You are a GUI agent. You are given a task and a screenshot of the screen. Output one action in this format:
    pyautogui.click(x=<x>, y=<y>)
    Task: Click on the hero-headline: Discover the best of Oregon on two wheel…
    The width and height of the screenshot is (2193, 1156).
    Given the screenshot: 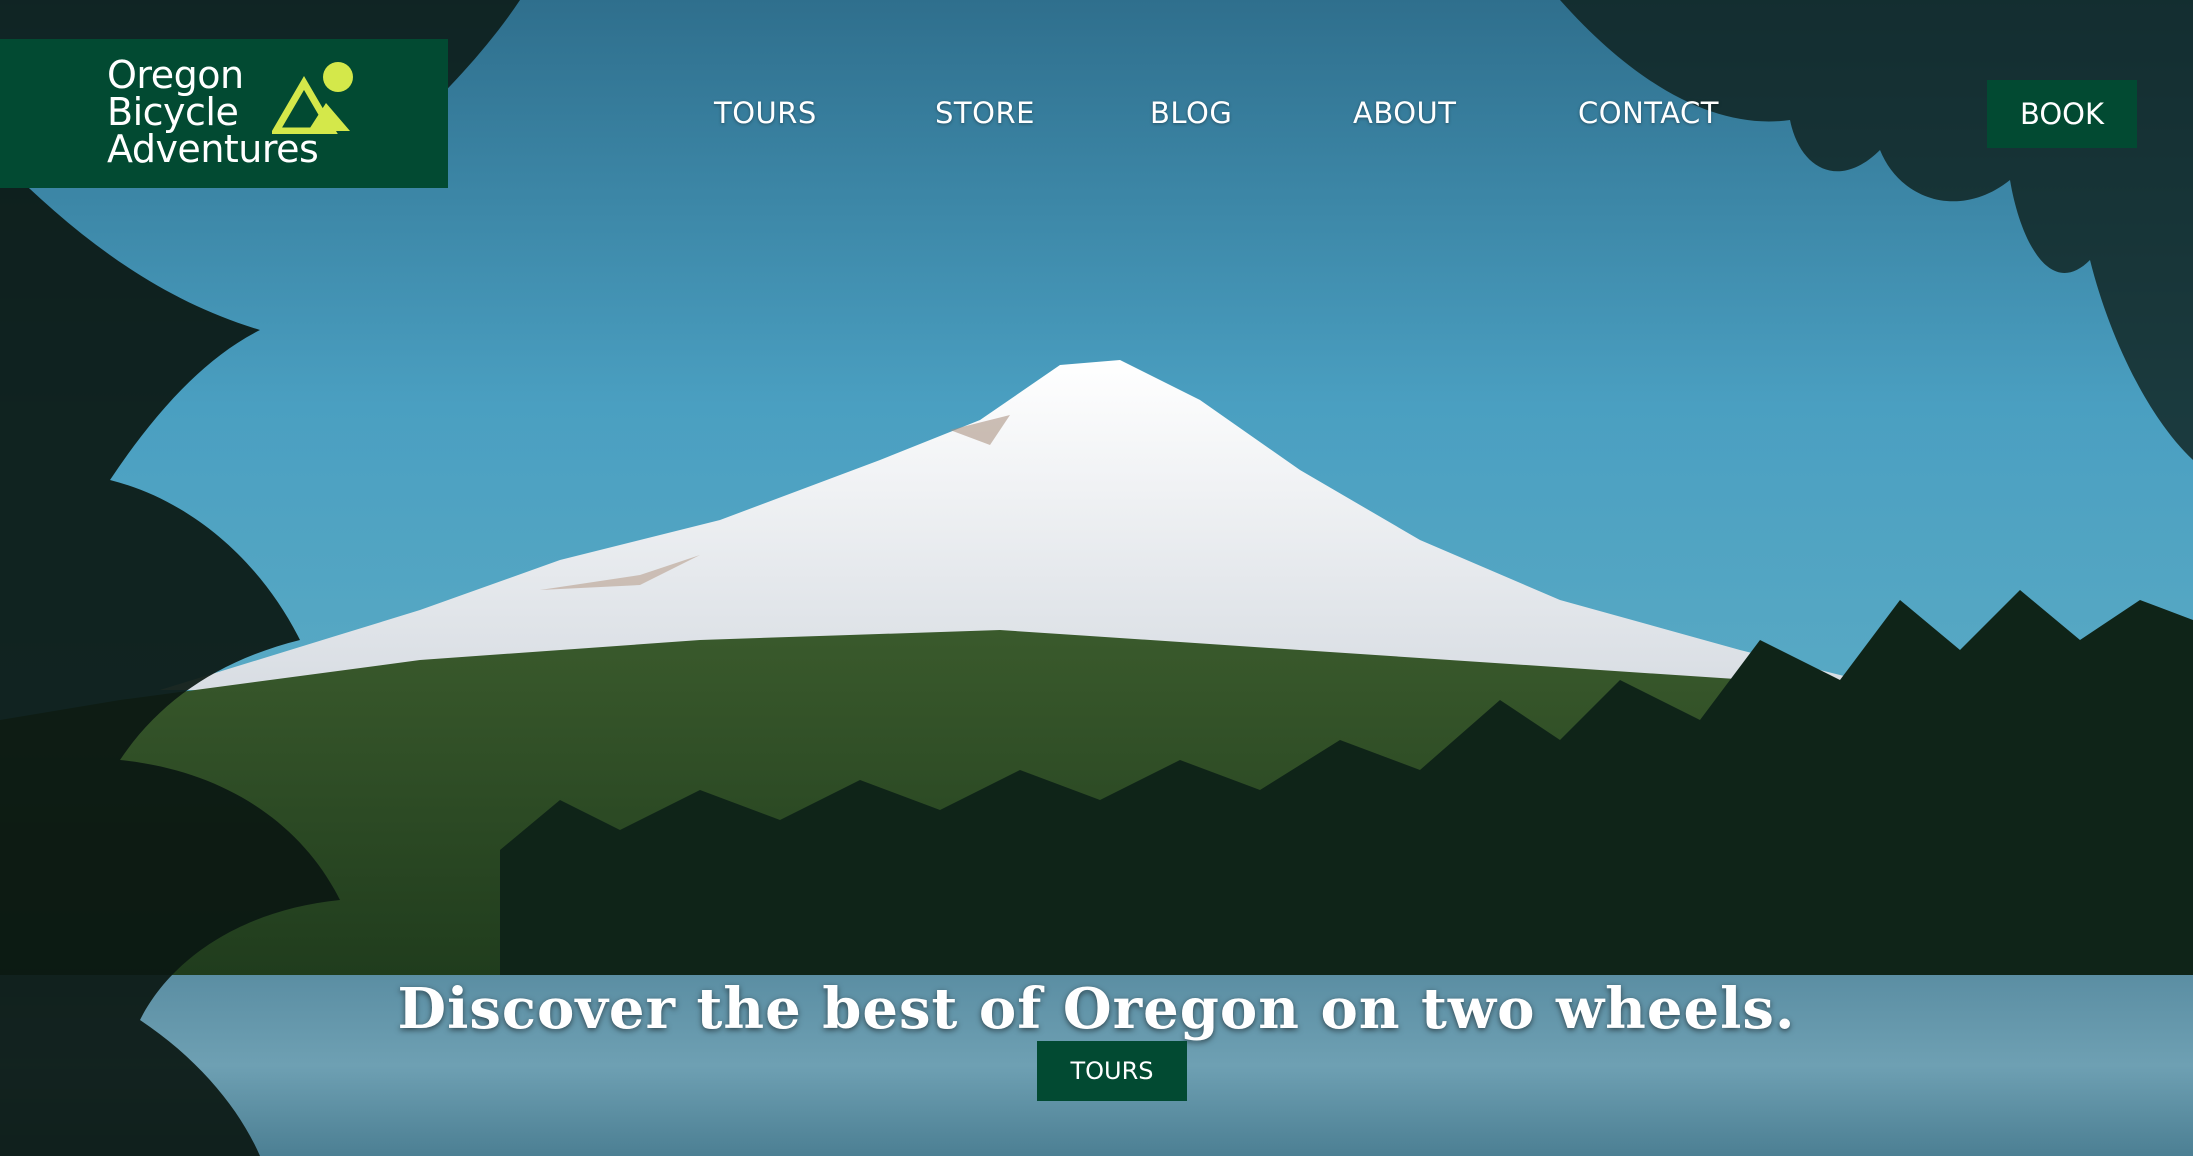 What is the action you would take?
    pyautogui.click(x=1096, y=1008)
    